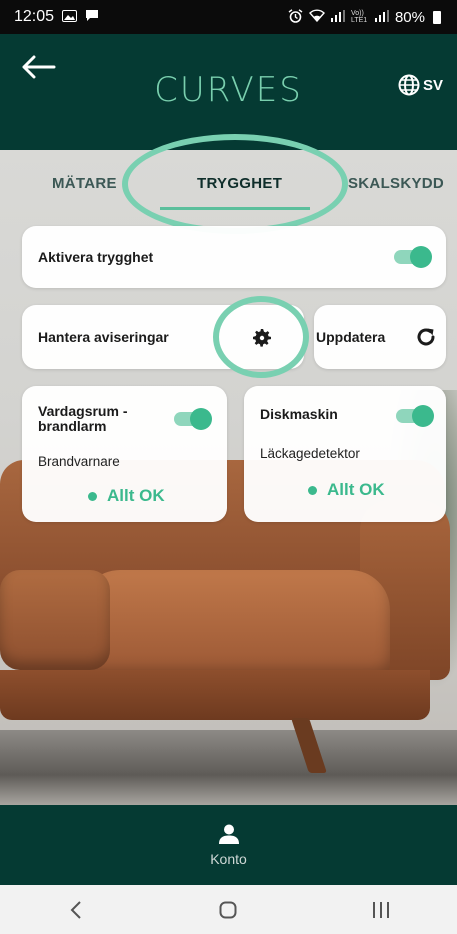  I want to click on device-type: Brandvarnare, so click(79, 461).